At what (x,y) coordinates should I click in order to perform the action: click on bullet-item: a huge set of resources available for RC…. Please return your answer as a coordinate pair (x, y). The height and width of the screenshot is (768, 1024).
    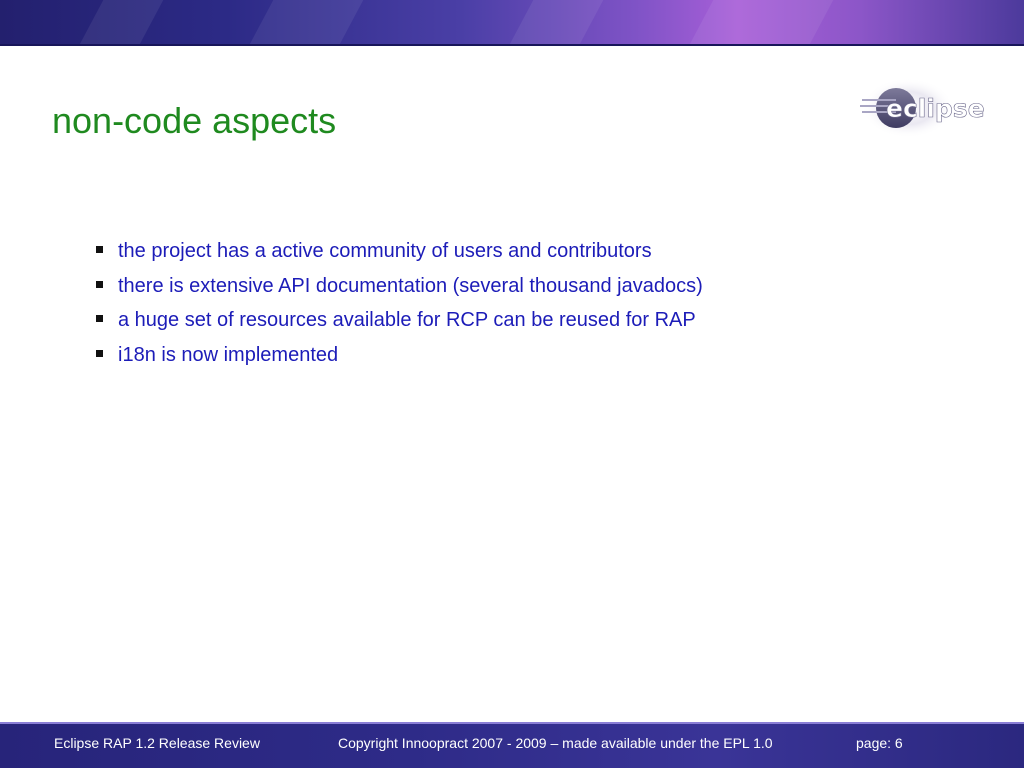
    Looking at the image, I should click on (399, 326).